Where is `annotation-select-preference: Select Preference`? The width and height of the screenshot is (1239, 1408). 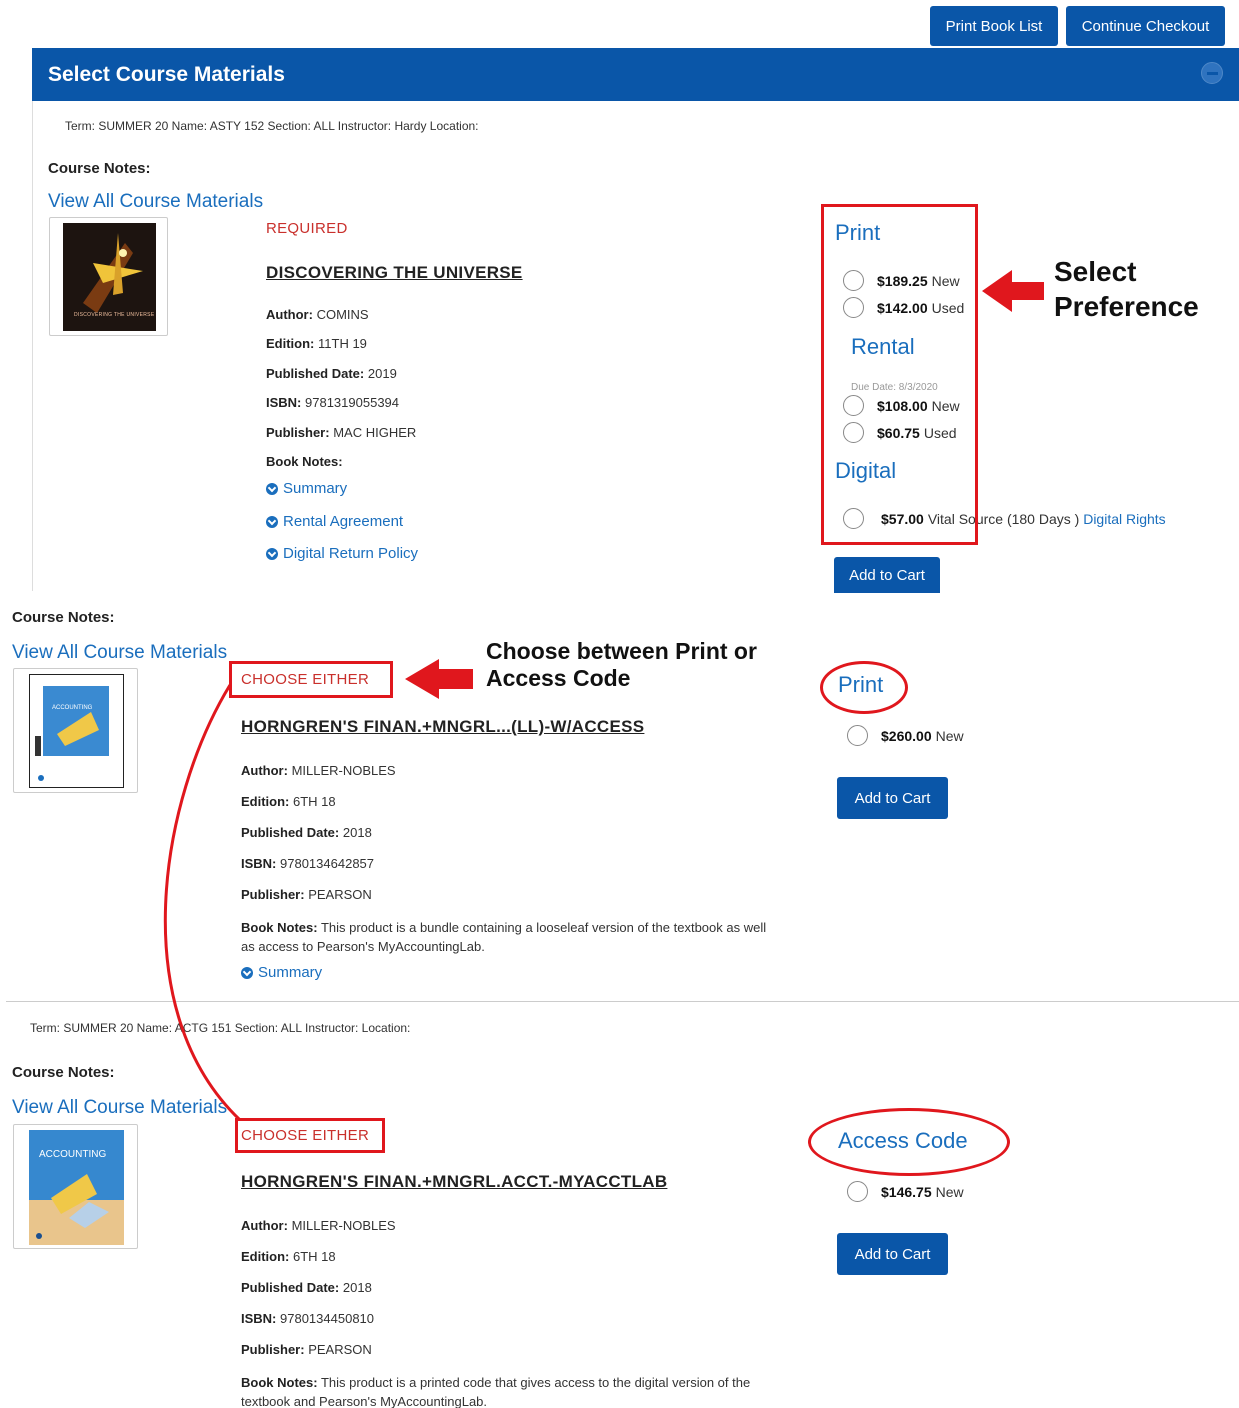
annotation-select-preference: Select Preference is located at coordinates (1126, 289).